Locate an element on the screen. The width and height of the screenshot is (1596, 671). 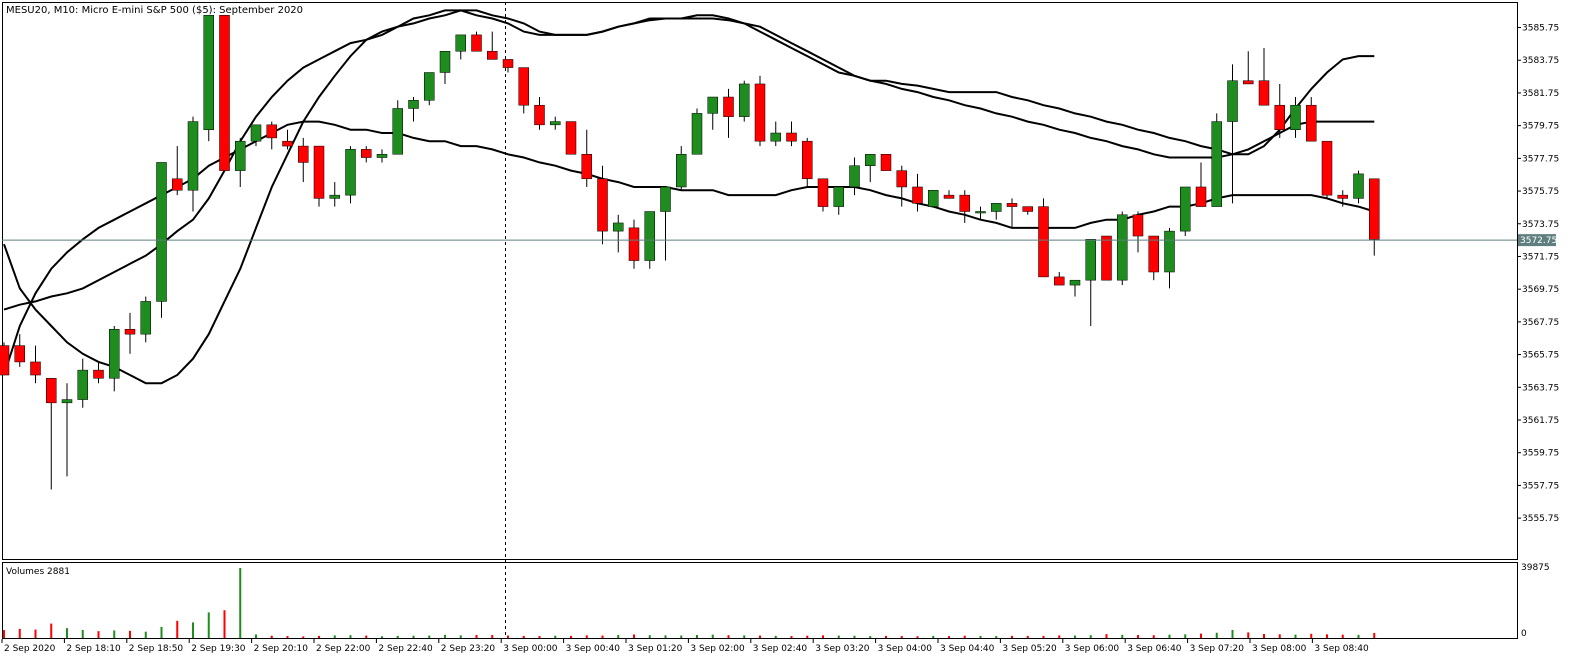
time-tick-label: 3 Sep 04:40 is located at coordinates (967, 649).